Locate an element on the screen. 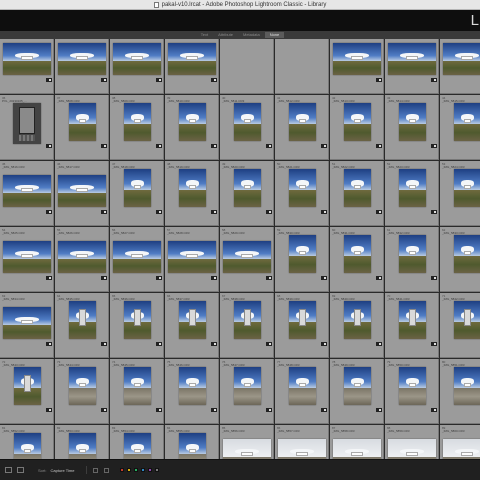 This screenshot has height=480, width=480. thumbnail-cell: 66 _IMG_5837.CR3 is located at coordinates (192, 325).